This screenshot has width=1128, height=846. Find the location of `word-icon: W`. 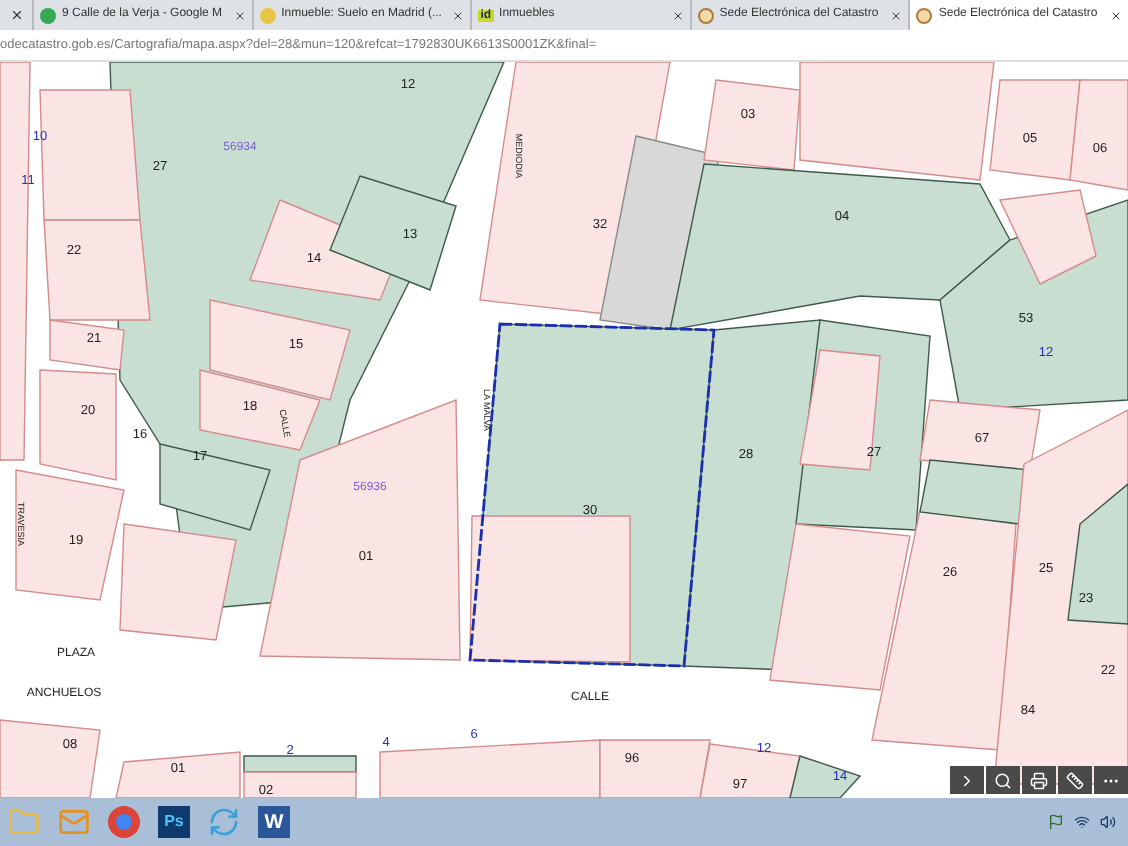

word-icon: W is located at coordinates (274, 822).